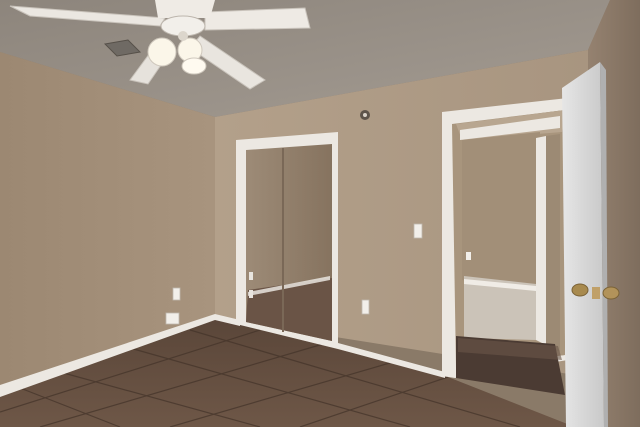 The image size is (640, 427). I want to click on mirrored-closet-door, so click(287, 240).